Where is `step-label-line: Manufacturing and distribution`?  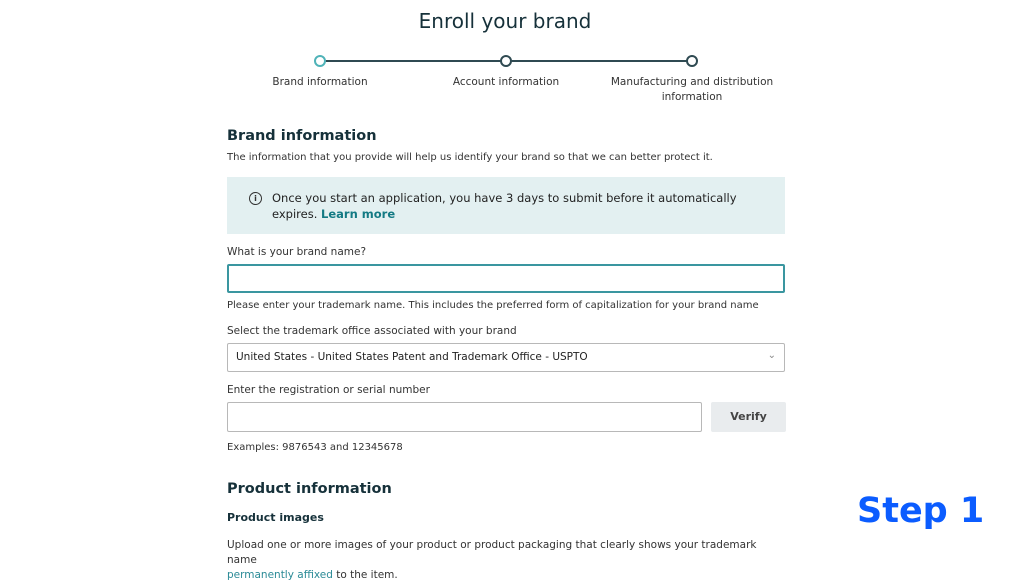
step-label-line: Manufacturing and distribution is located at coordinates (692, 82).